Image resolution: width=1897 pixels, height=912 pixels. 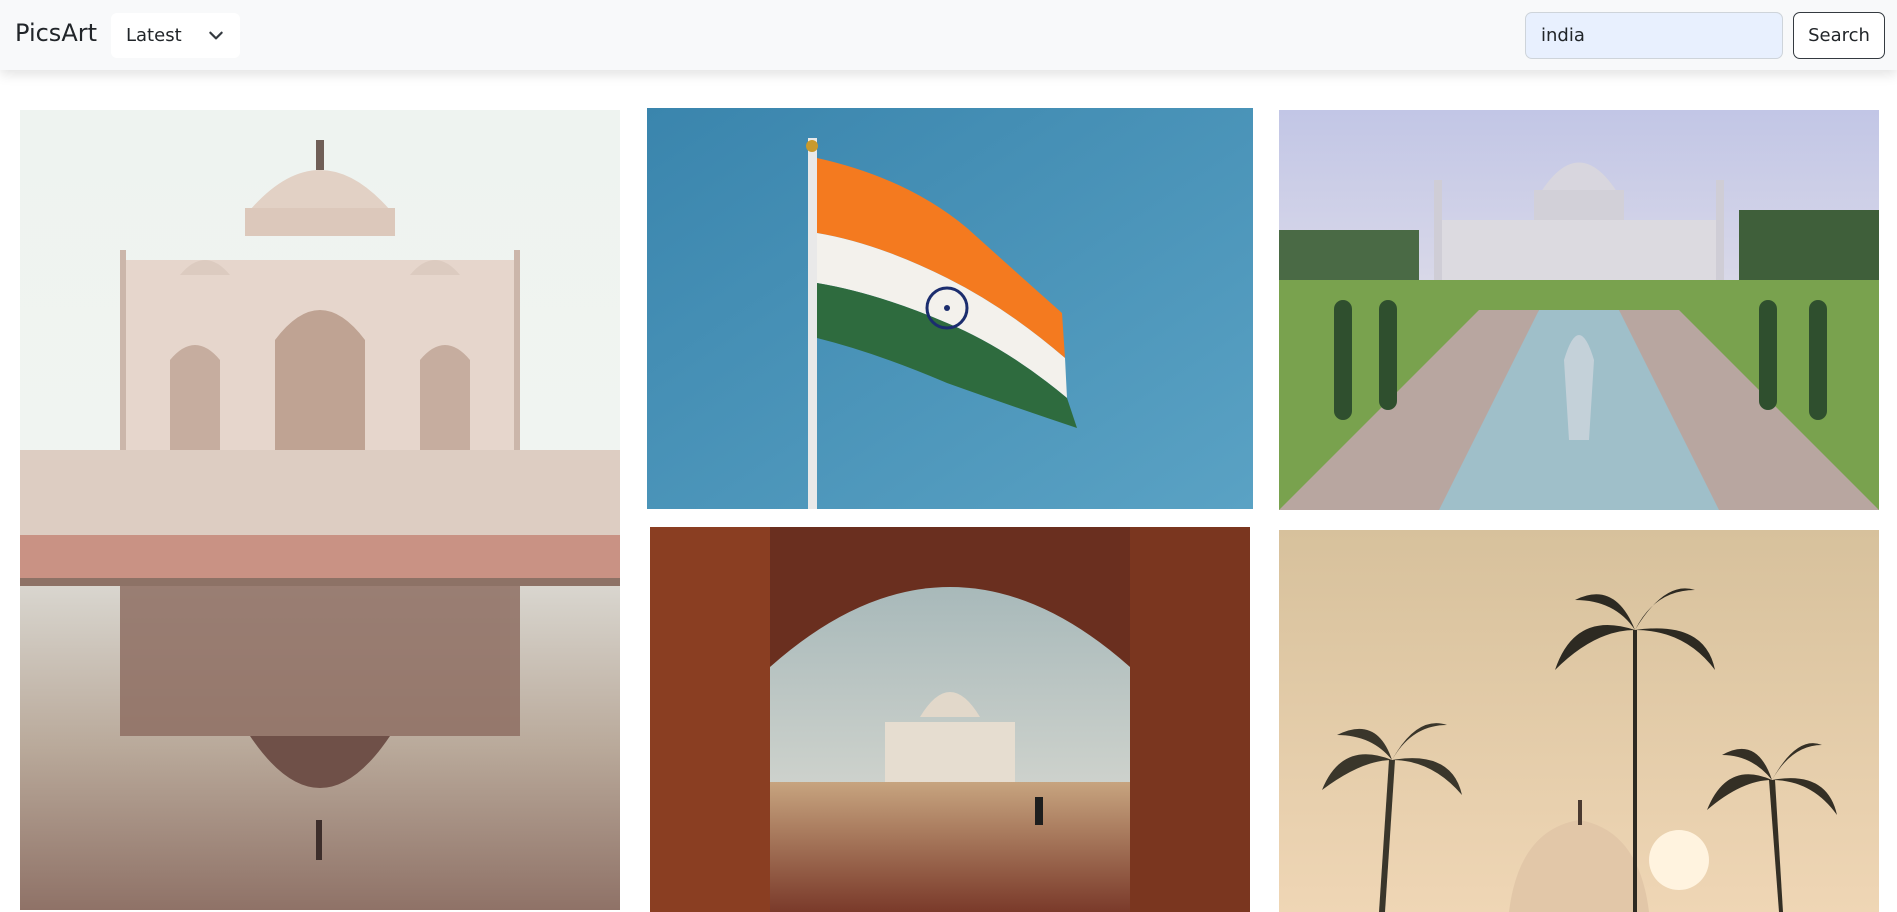 I want to click on photo-palm-trees-sunset, so click(x=1579, y=721).